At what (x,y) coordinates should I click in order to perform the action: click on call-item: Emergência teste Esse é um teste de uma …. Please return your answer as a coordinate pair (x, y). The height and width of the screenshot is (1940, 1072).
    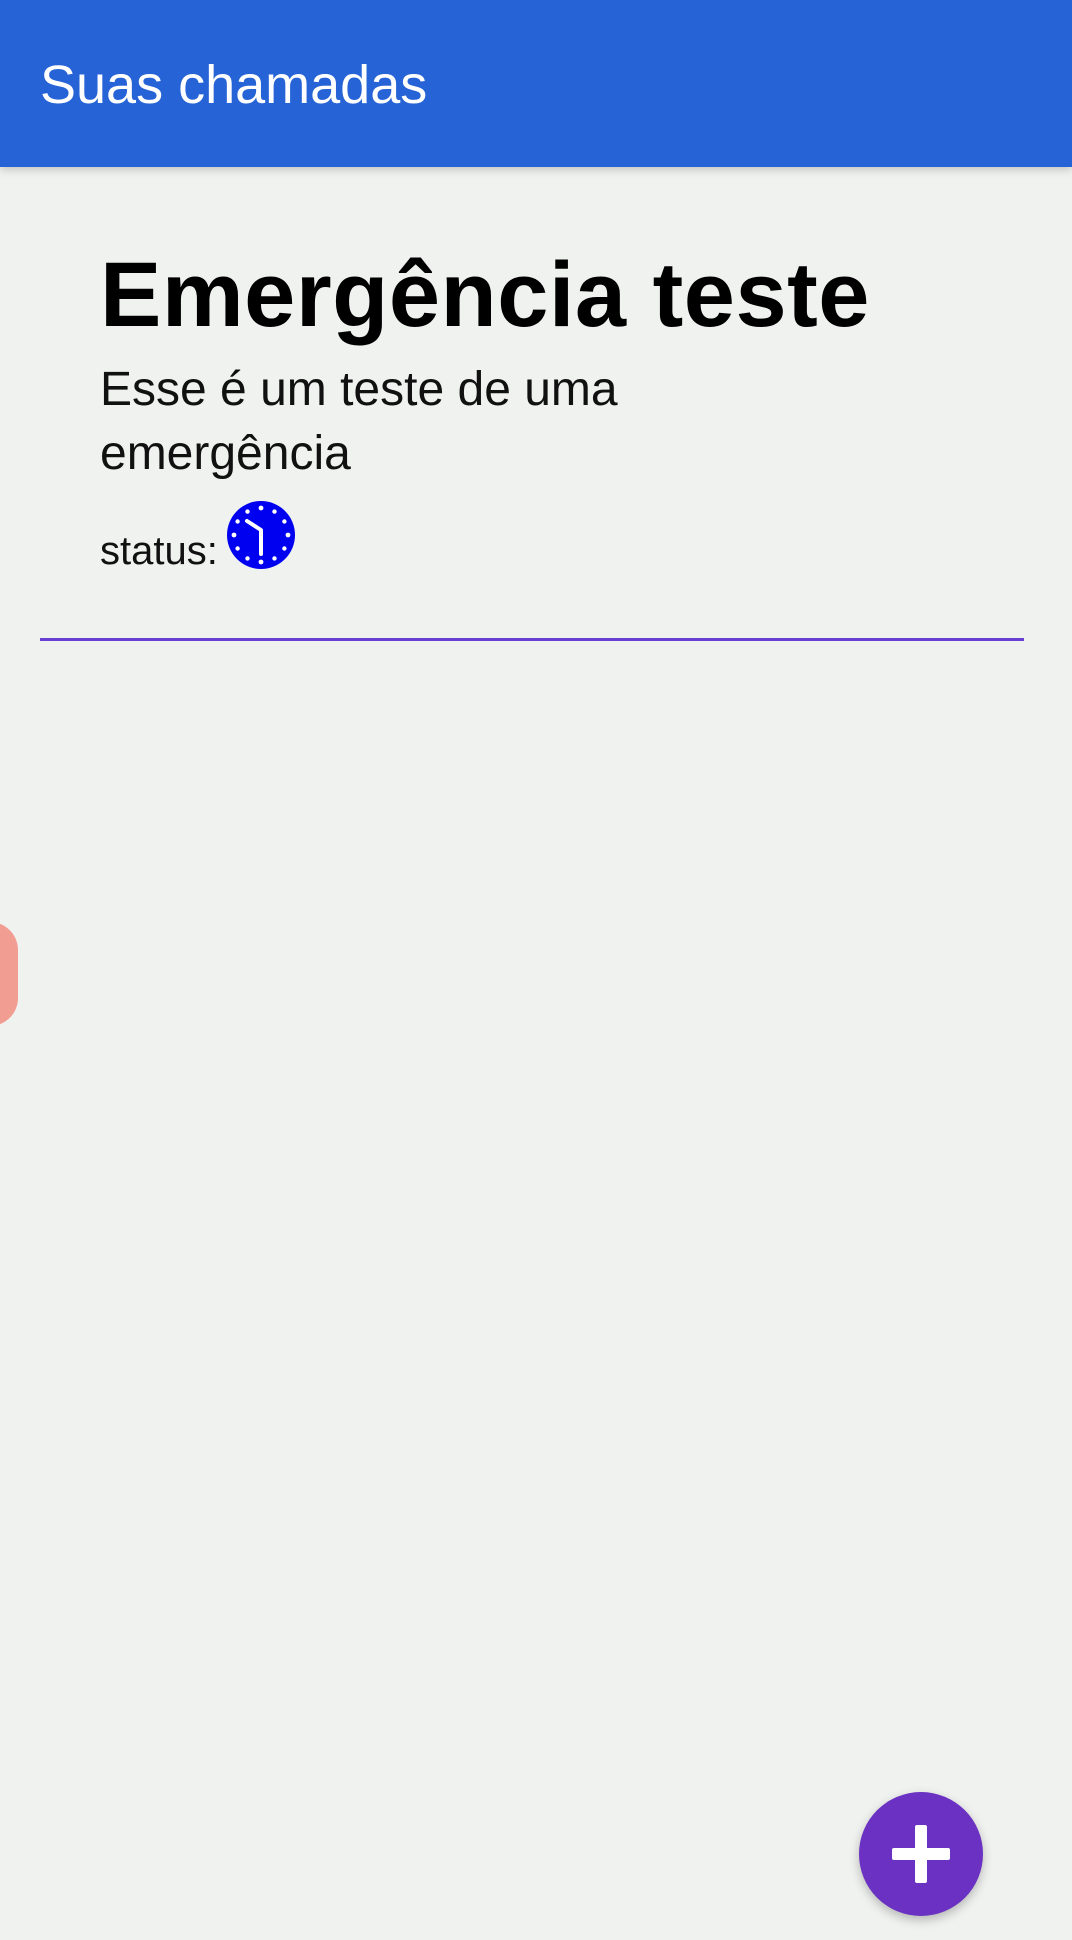
    Looking at the image, I should click on (550, 406).